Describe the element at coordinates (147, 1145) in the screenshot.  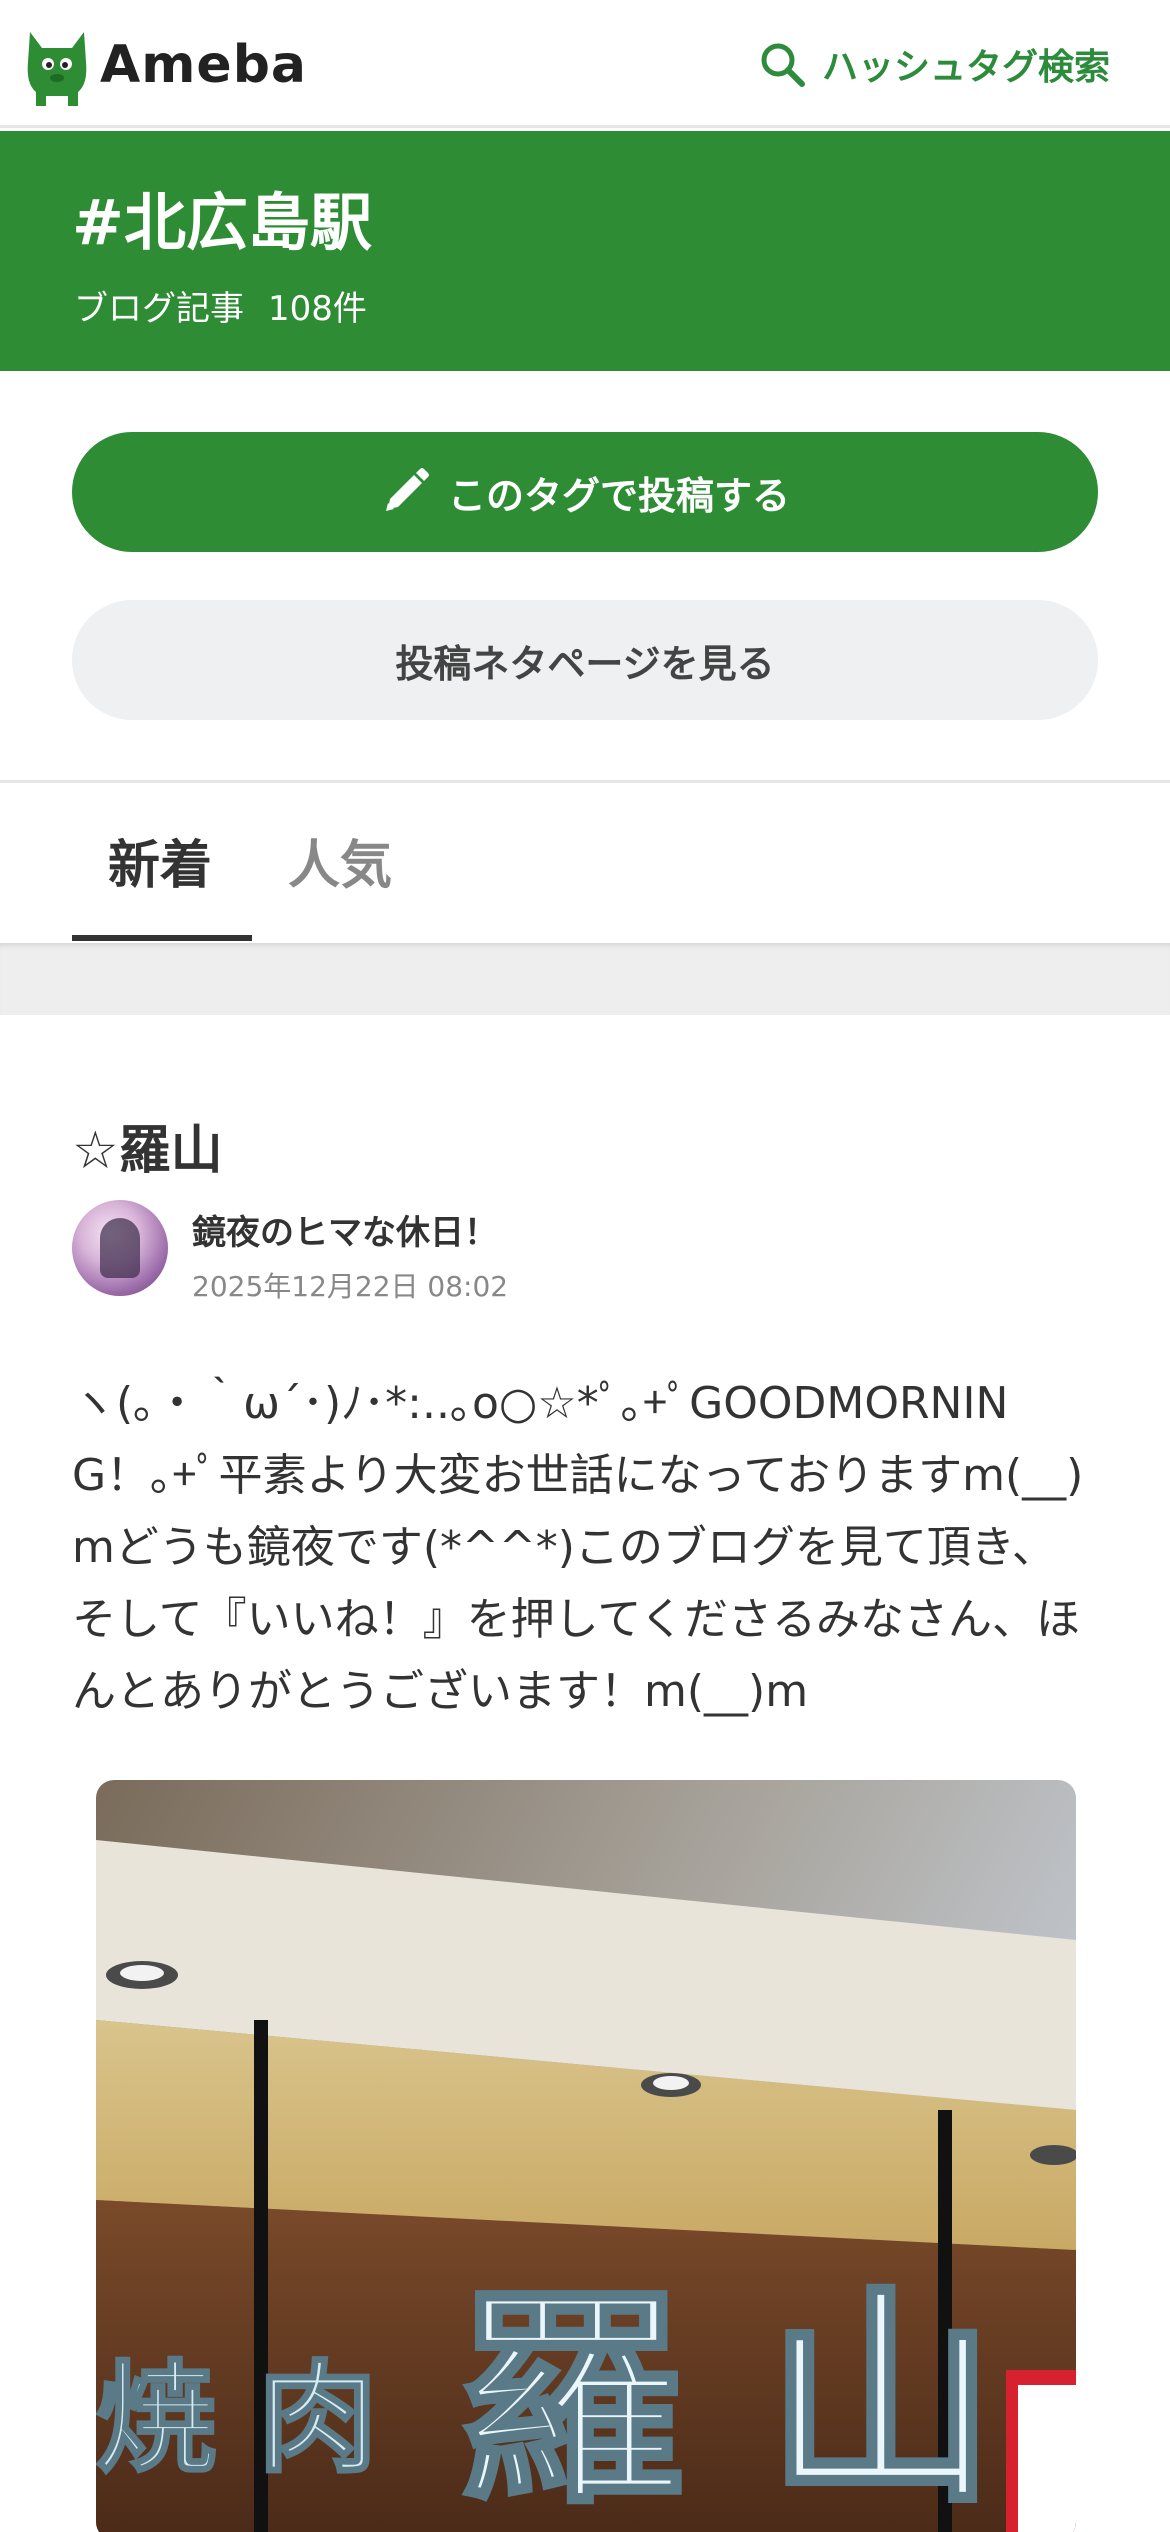
I see `article-title: ☆羅山` at that location.